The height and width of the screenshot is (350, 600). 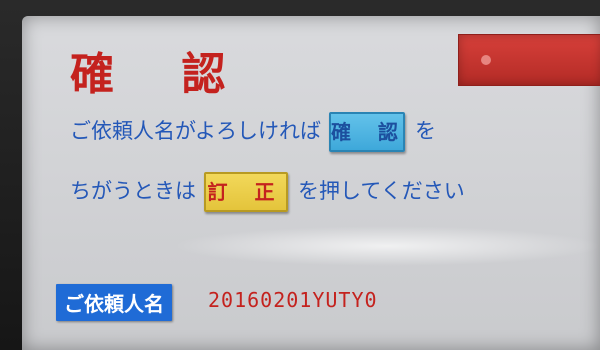 I want to click on instruction-confirm-prefix: ご依頼人名がよろしければ, so click(x=195, y=131).